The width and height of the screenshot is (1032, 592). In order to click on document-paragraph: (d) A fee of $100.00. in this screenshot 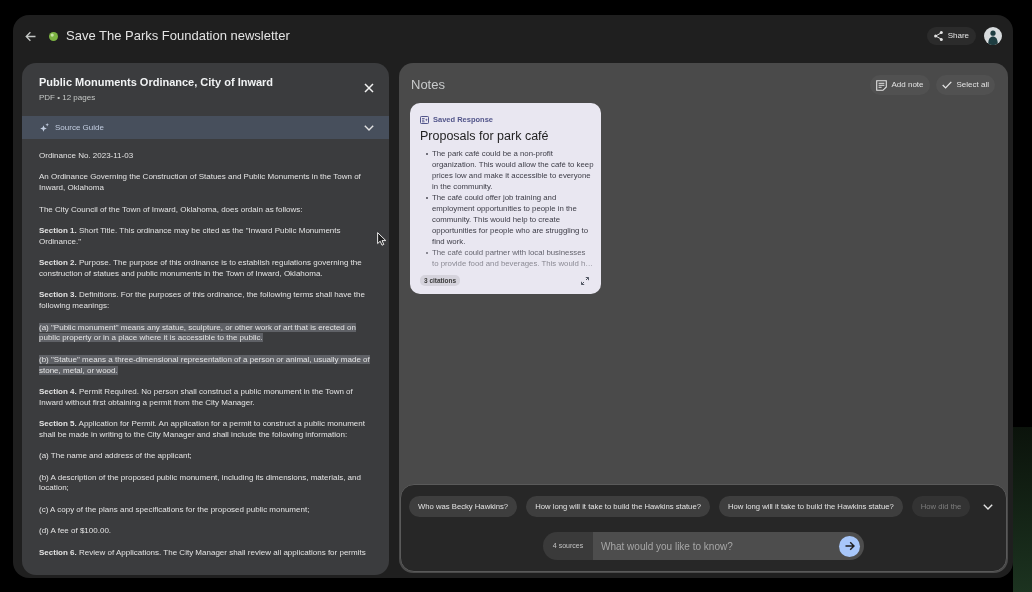, I will do `click(76, 532)`.